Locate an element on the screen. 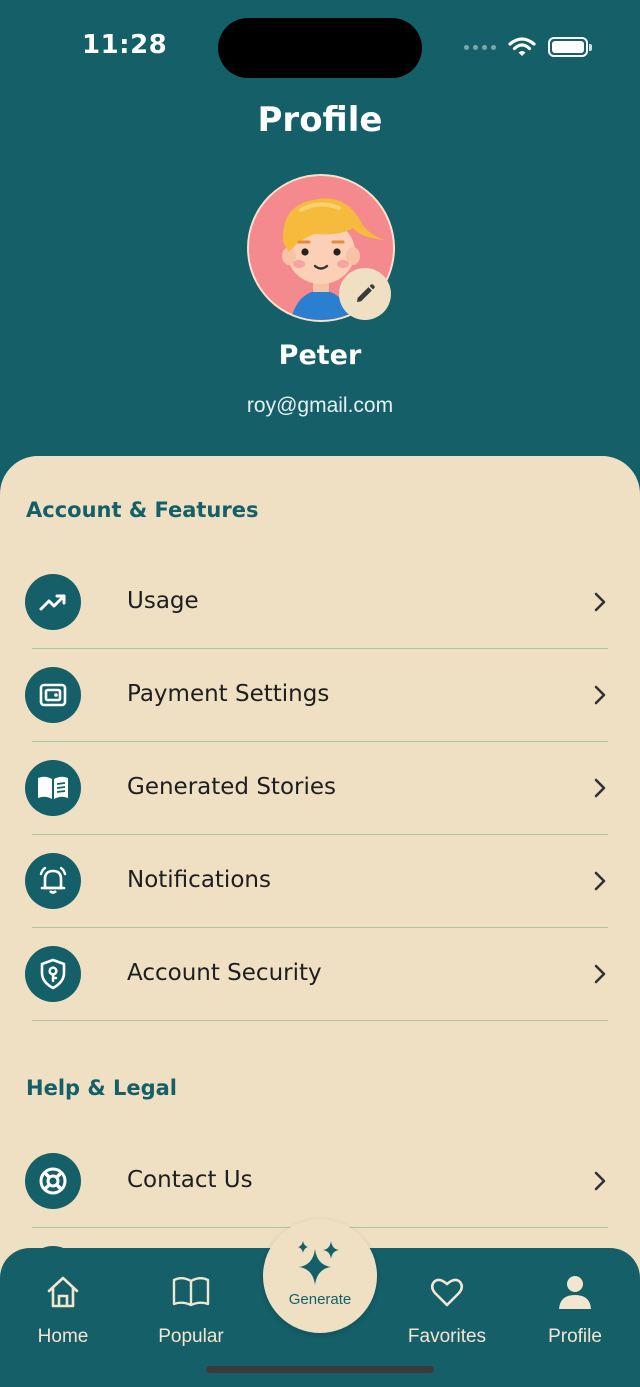 This screenshot has height=1387, width=640. menu-item-label: Account Security is located at coordinates (224, 973).